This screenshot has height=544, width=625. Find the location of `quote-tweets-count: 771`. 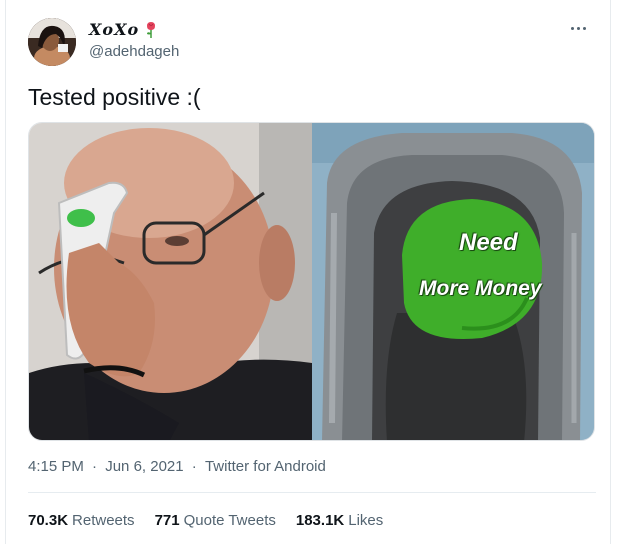

quote-tweets-count: 771 is located at coordinates (167, 520).